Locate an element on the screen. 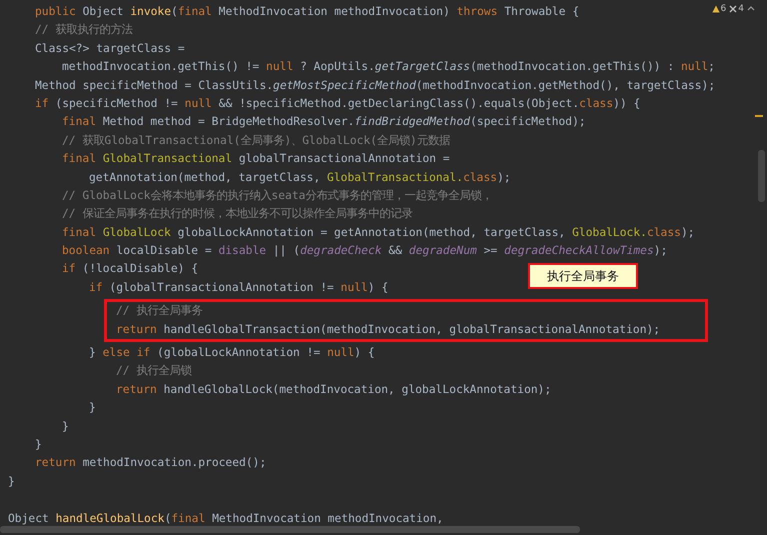 The image size is (767, 535). code-line: methodInvocation.getThis() != null ? AopUtils.getTargetClass(methodInvocation.getThis()) : null; is located at coordinates (388, 67).